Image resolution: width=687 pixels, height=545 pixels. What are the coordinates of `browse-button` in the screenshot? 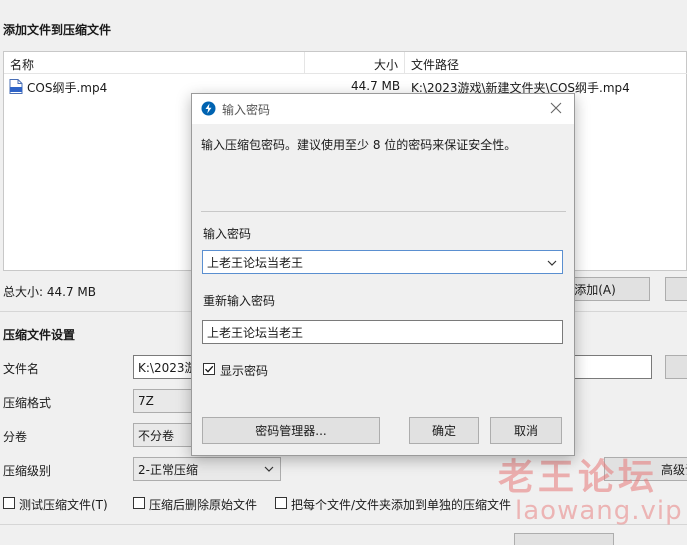 It's located at (676, 367).